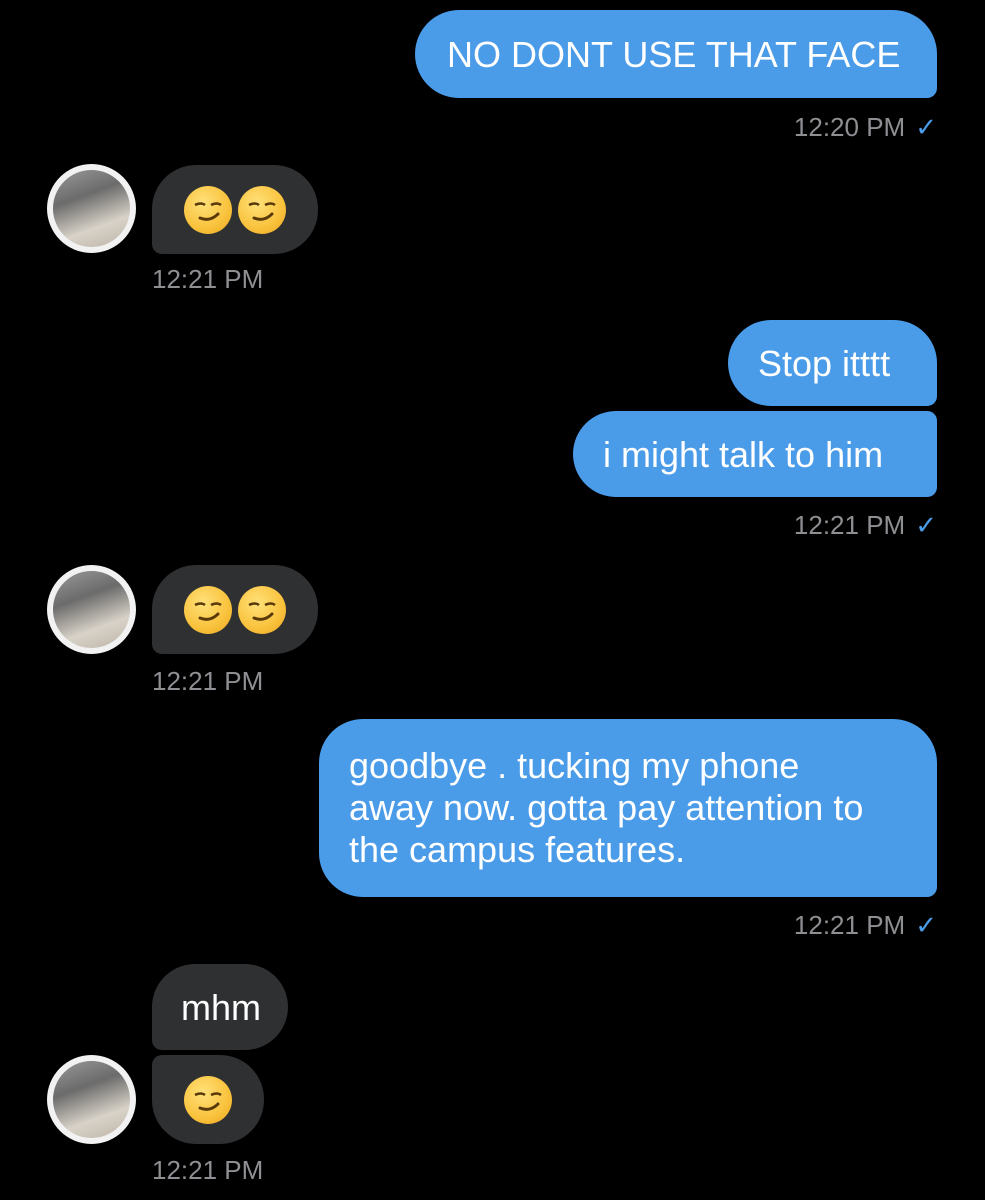 The width and height of the screenshot is (985, 1200). I want to click on outgoing-message-bubble: NO DONT USE THAT FACE, so click(676, 54).